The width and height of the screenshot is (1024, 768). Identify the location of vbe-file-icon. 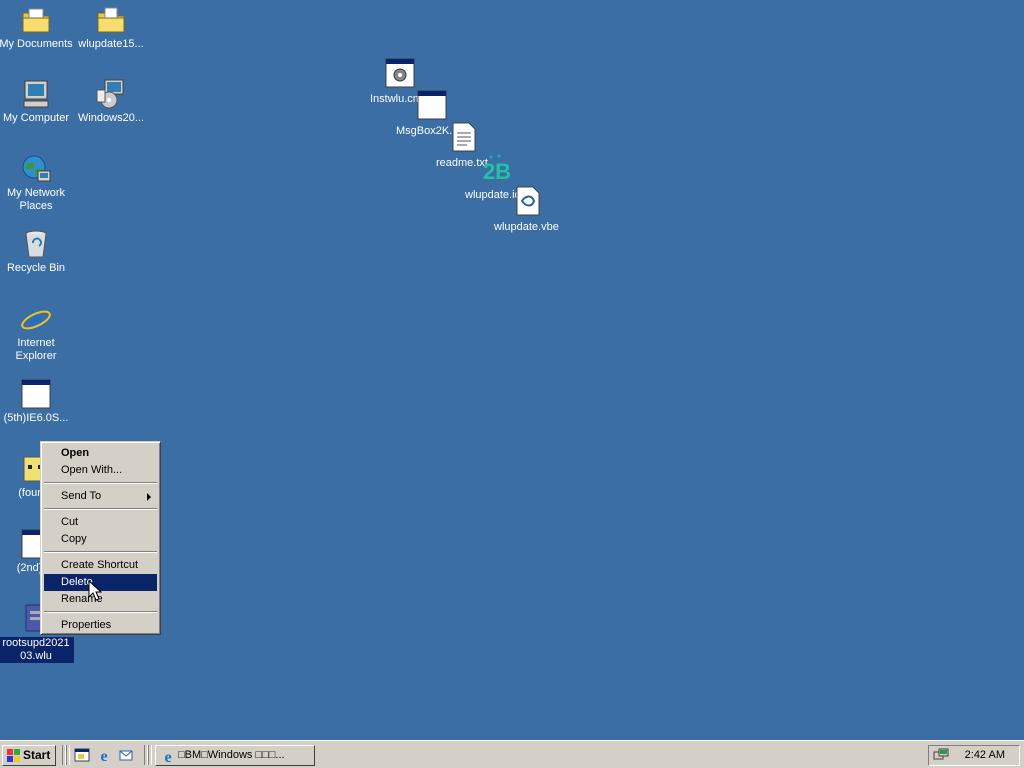
(528, 201).